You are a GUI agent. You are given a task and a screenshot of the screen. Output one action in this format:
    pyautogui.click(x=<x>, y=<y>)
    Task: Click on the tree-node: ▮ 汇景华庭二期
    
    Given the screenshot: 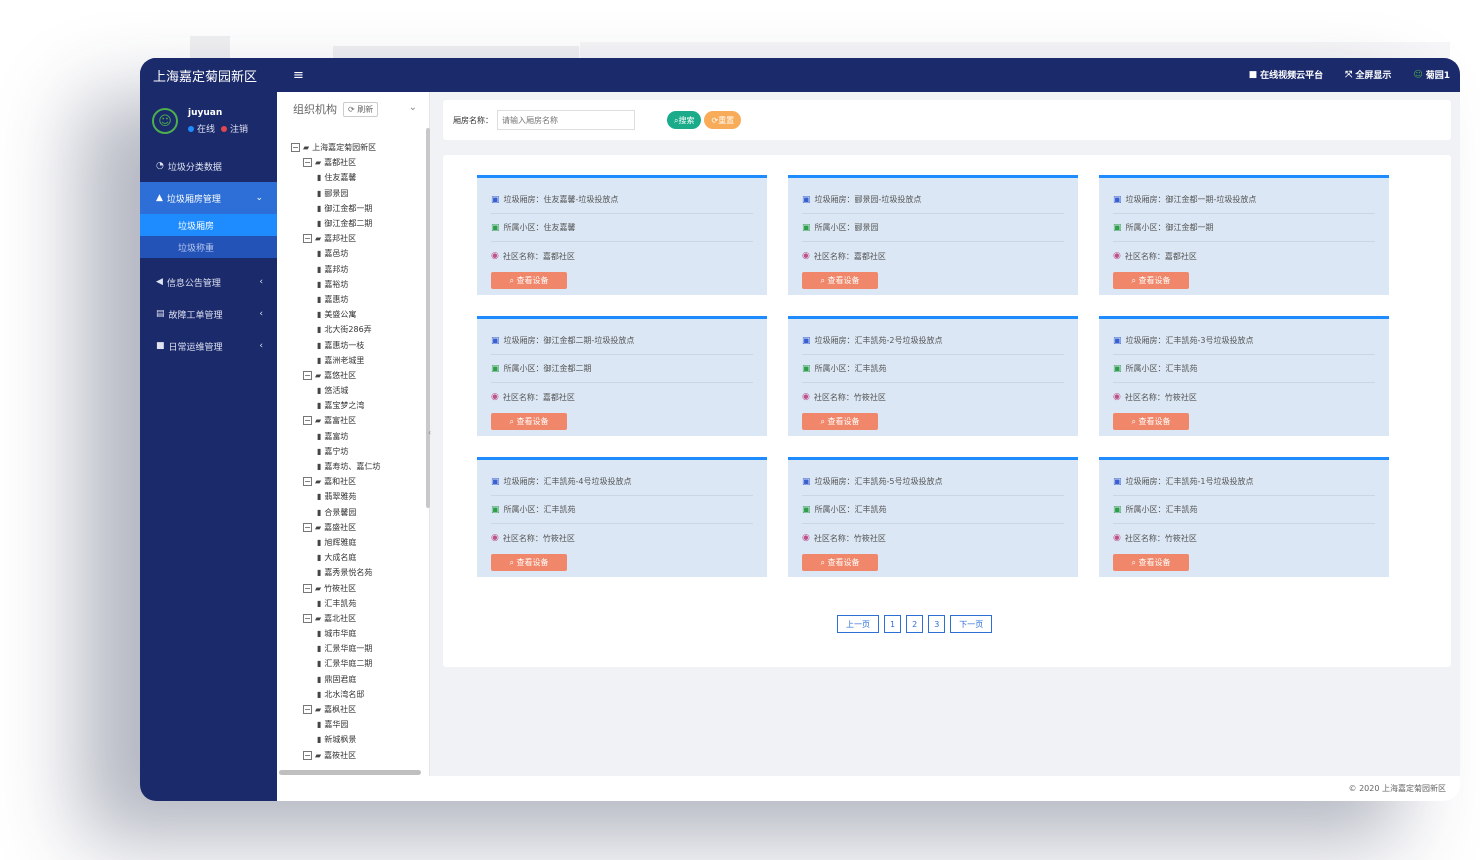 What is the action you would take?
    pyautogui.click(x=356, y=663)
    